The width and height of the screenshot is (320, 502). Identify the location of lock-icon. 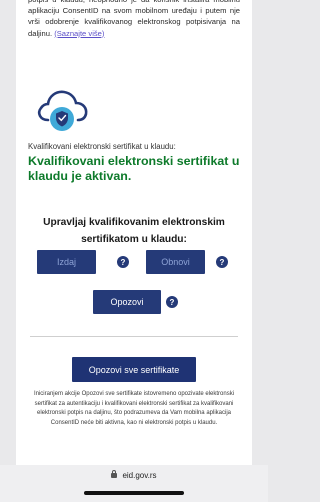
(114, 474).